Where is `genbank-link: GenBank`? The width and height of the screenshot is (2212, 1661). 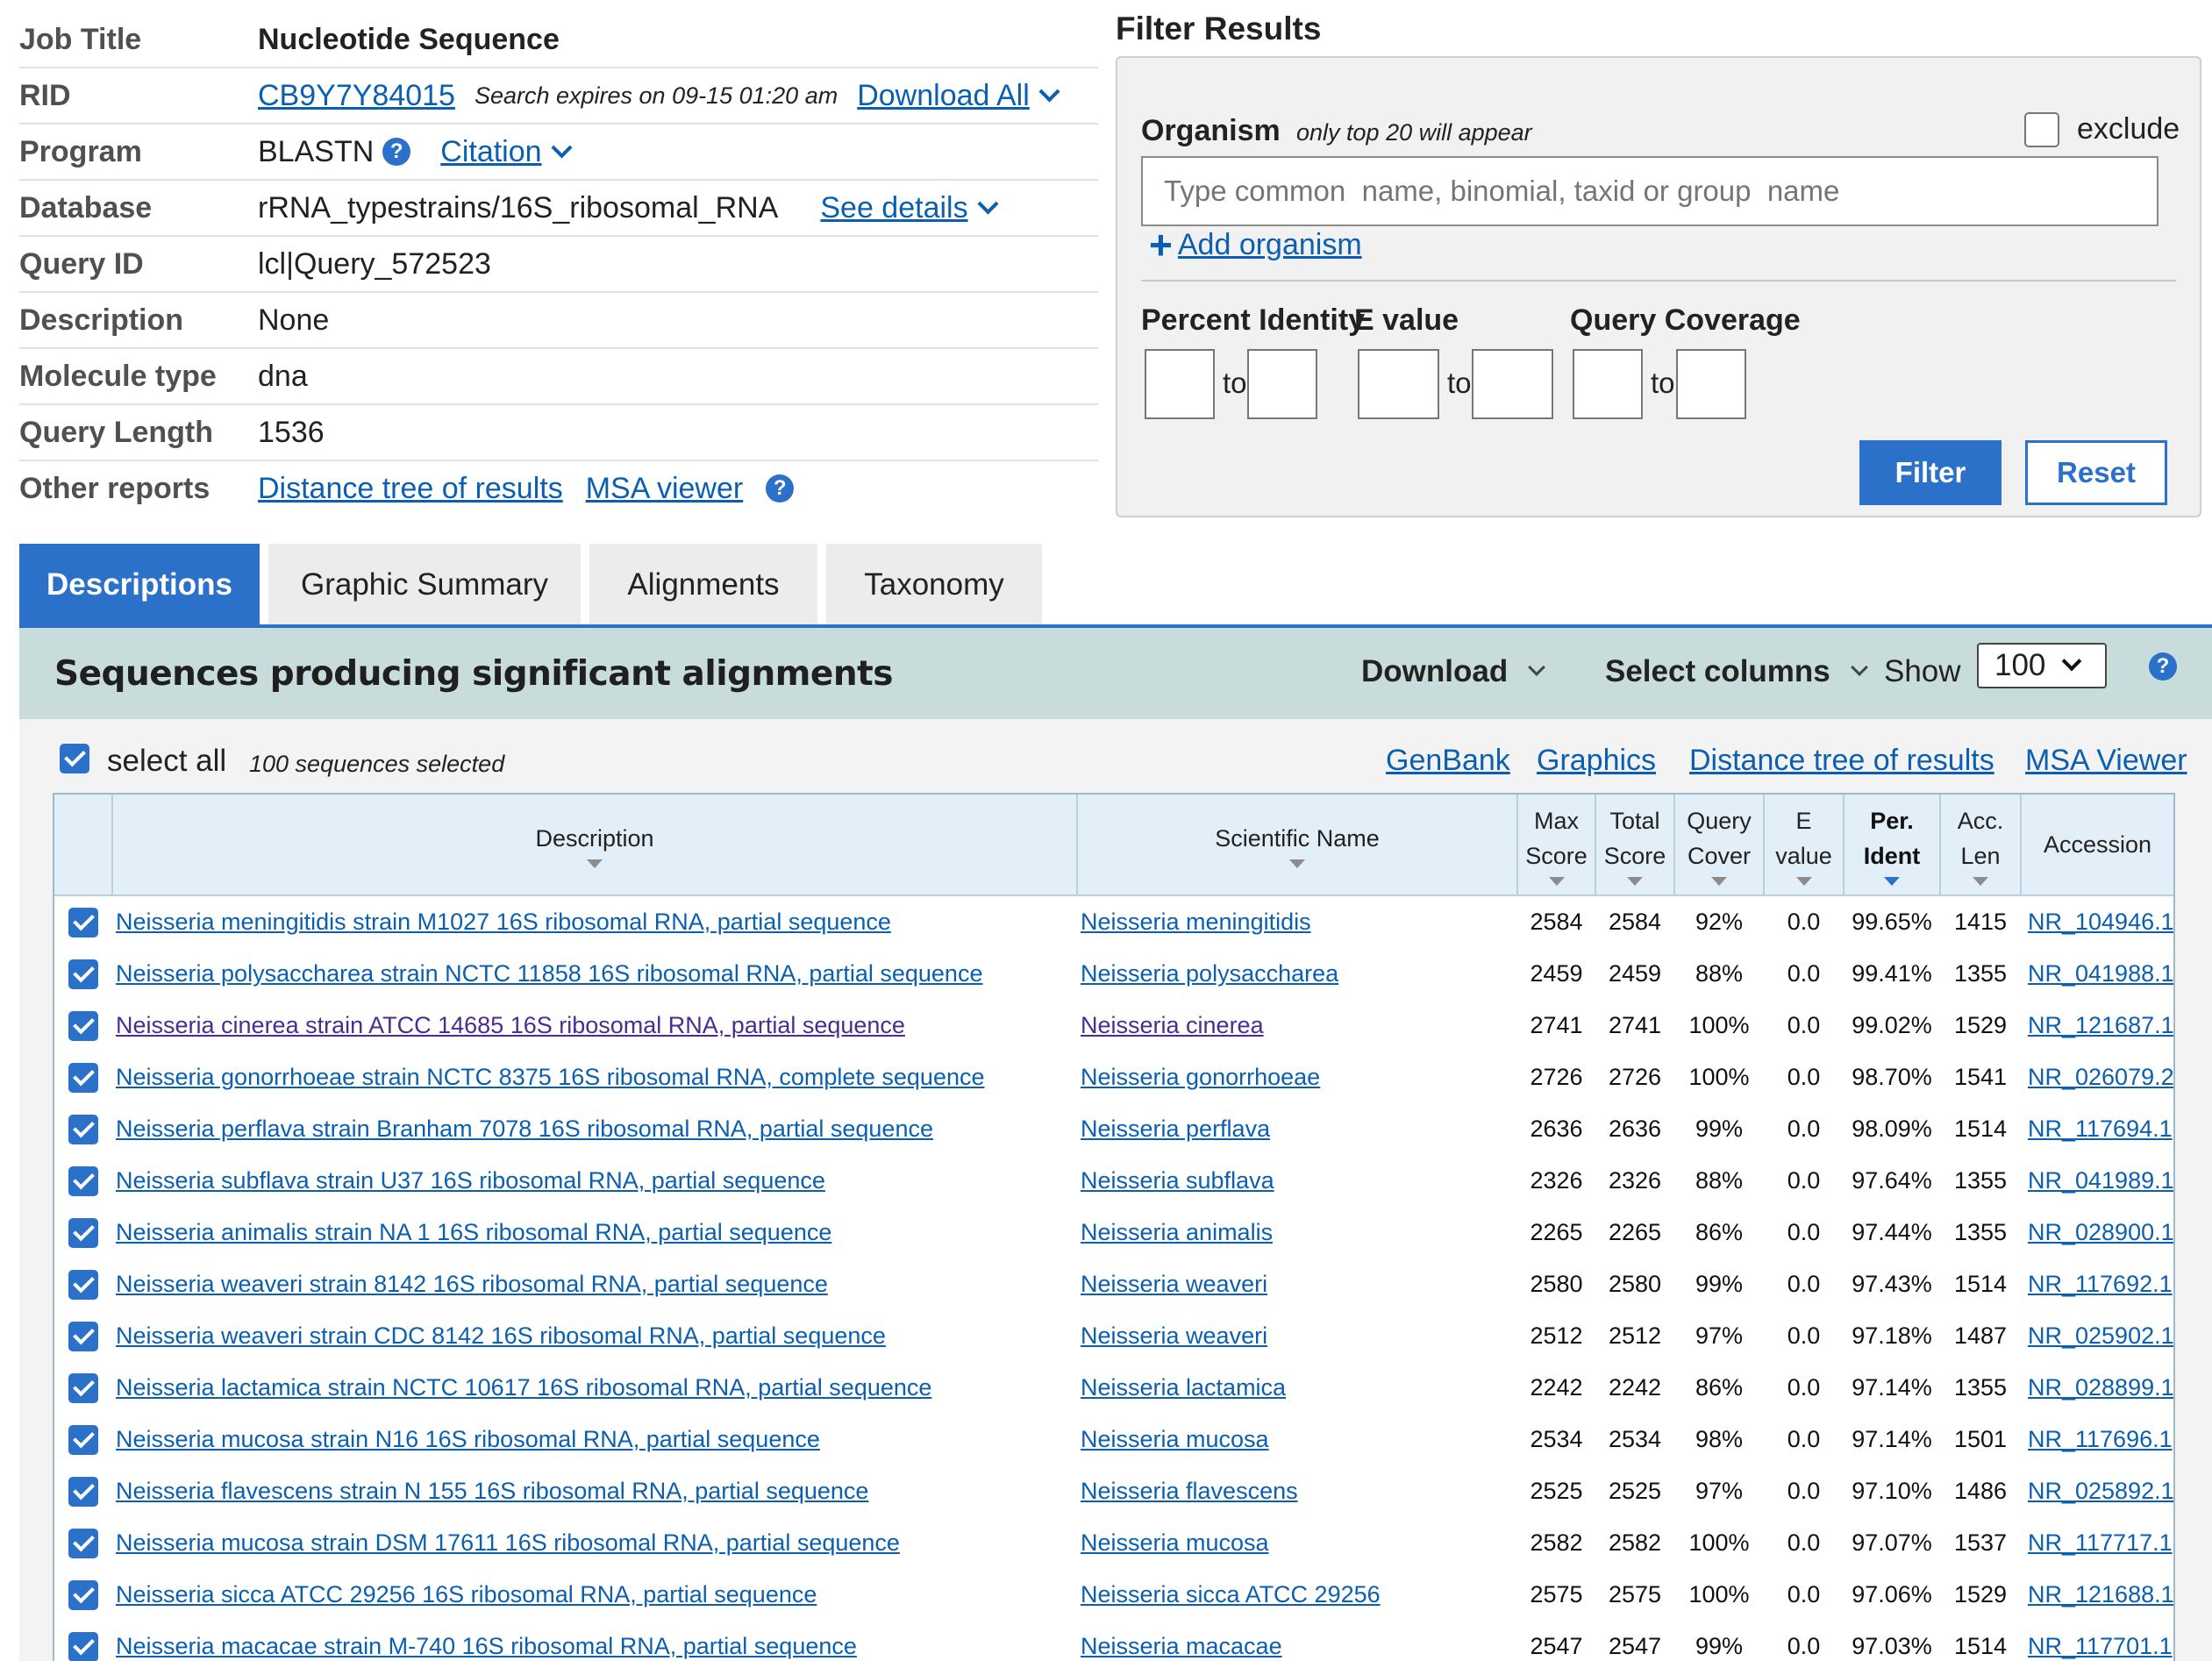
genbank-link: GenBank is located at coordinates (1448, 761).